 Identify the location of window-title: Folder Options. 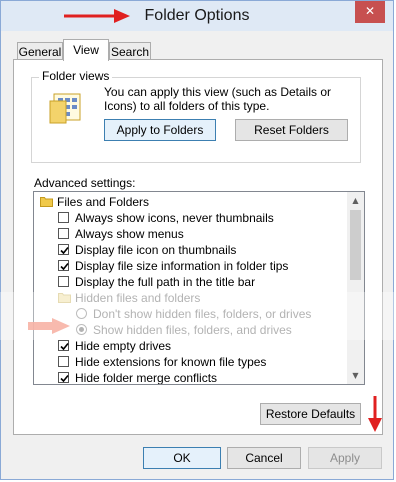
(197, 15).